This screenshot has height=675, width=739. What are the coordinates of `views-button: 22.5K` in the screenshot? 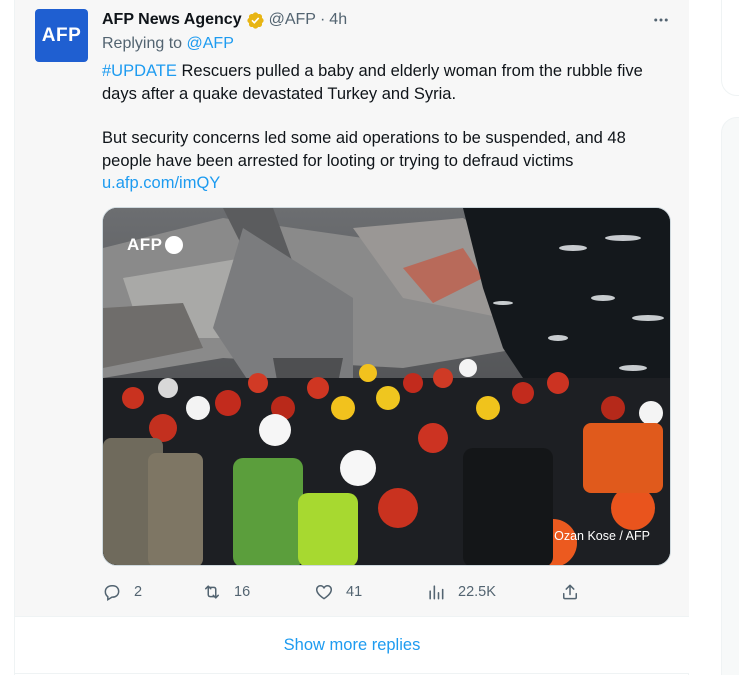 It's located at (461, 592).